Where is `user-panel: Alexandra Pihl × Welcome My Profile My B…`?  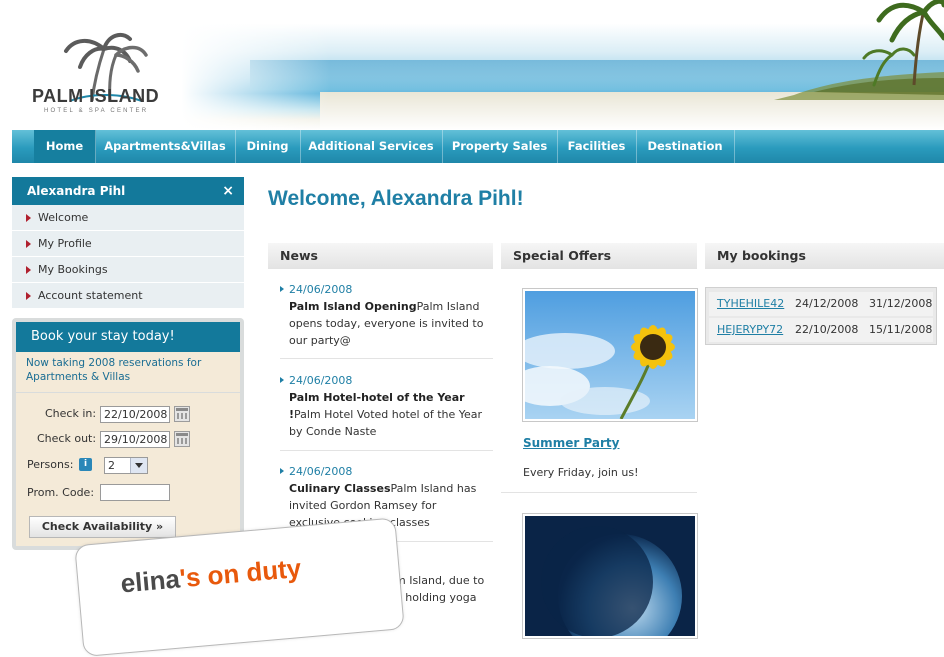
user-panel: Alexandra Pihl × Welcome My Profile My B… is located at coordinates (128, 243).